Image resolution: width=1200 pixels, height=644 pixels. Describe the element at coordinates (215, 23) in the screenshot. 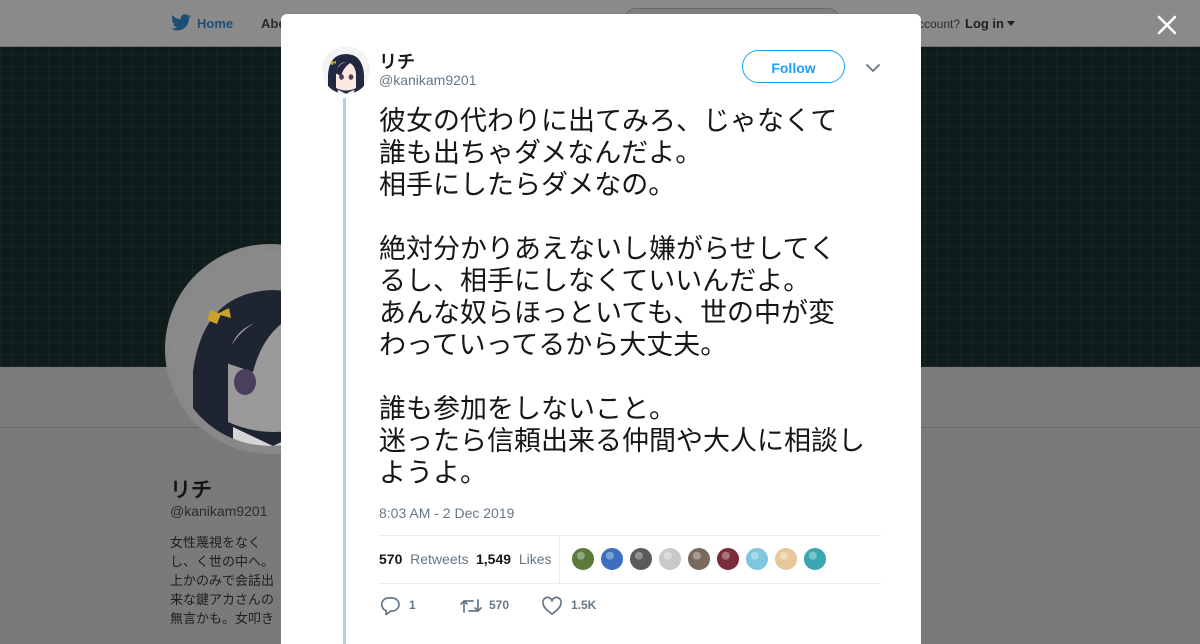

I see `nav-home-link: Home` at that location.